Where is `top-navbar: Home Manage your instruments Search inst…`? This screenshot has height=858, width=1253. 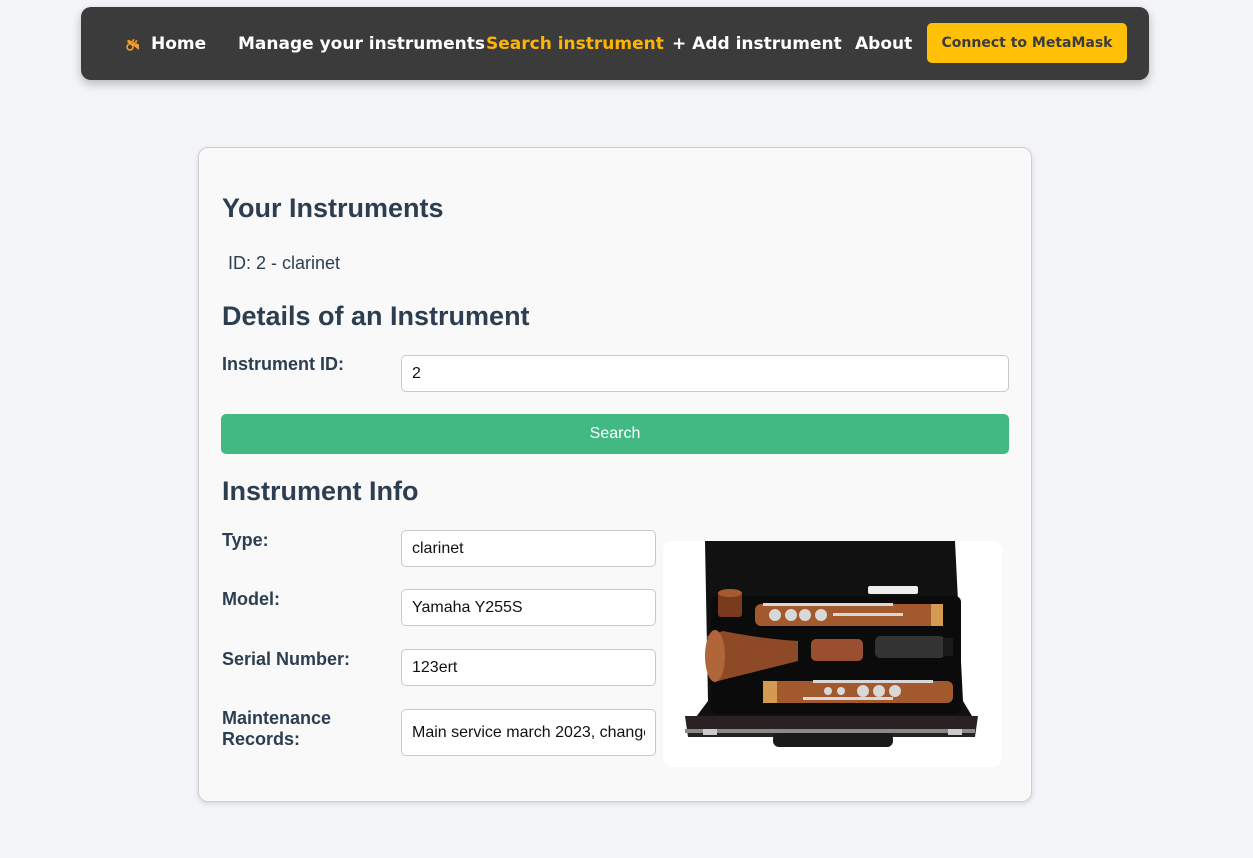
top-navbar: Home Manage your instruments Search inst… is located at coordinates (615, 43).